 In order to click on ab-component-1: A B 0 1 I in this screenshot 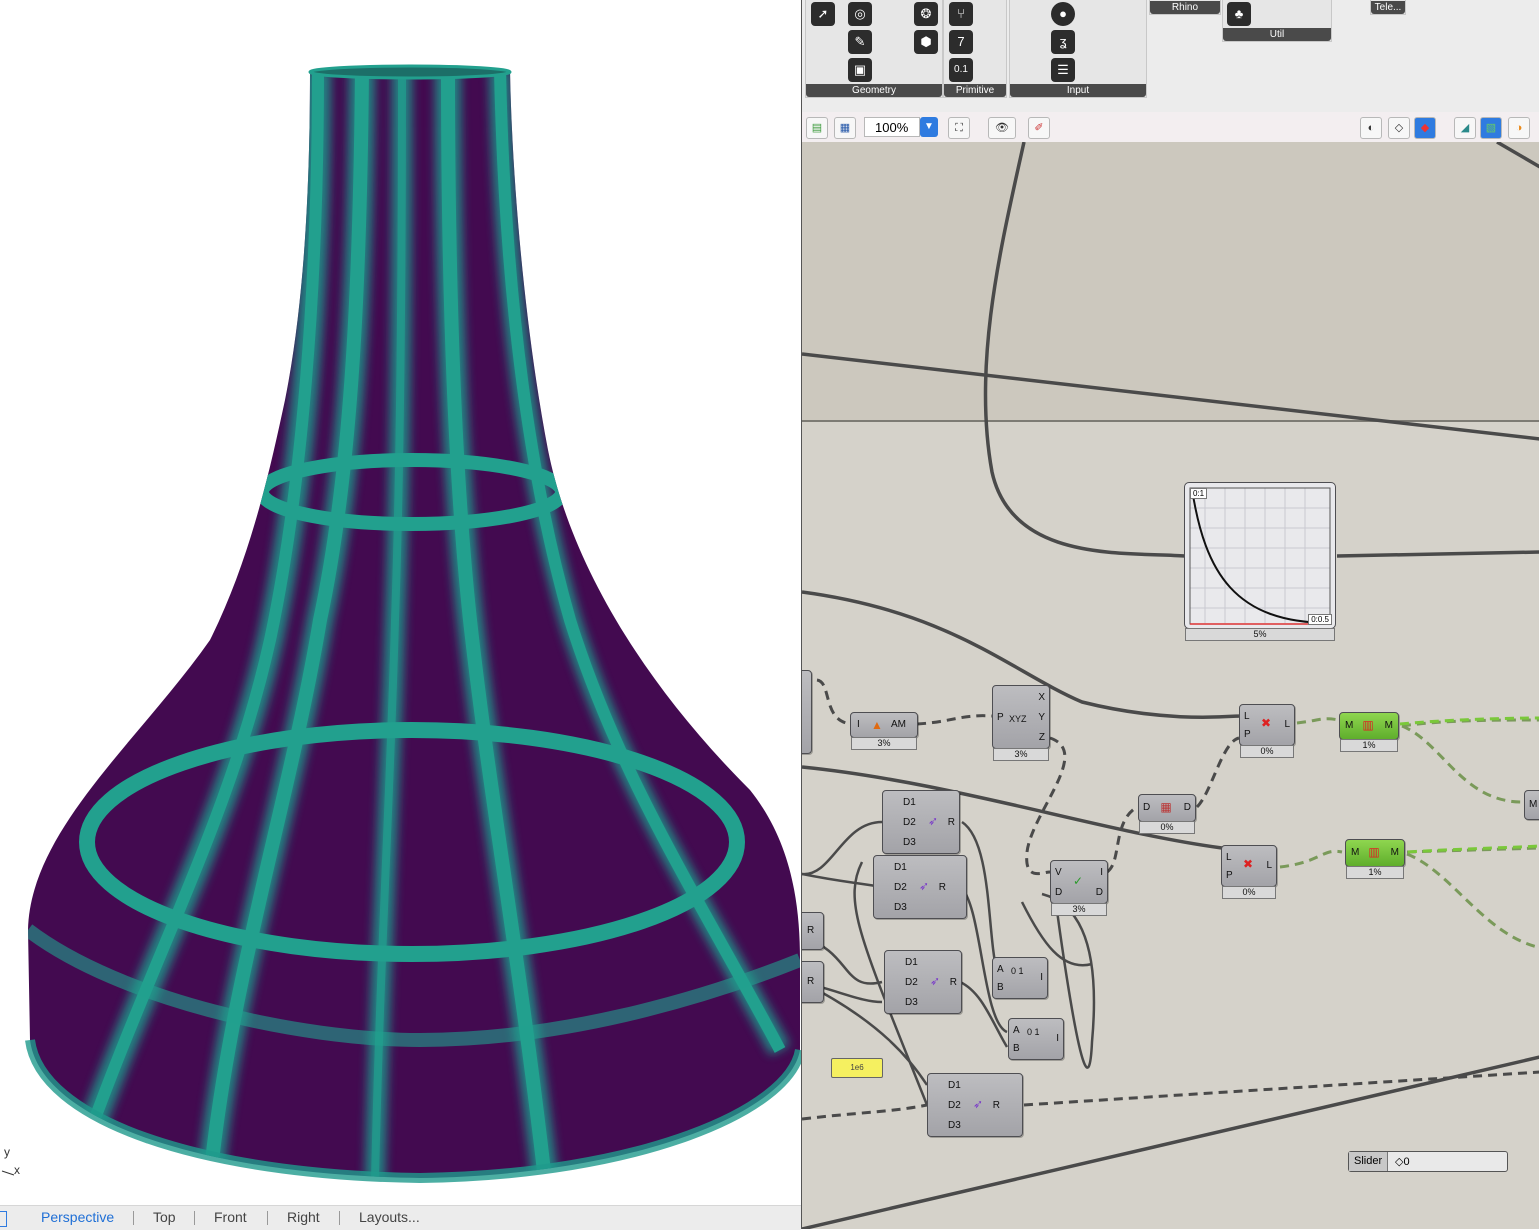, I will do `click(1020, 978)`.